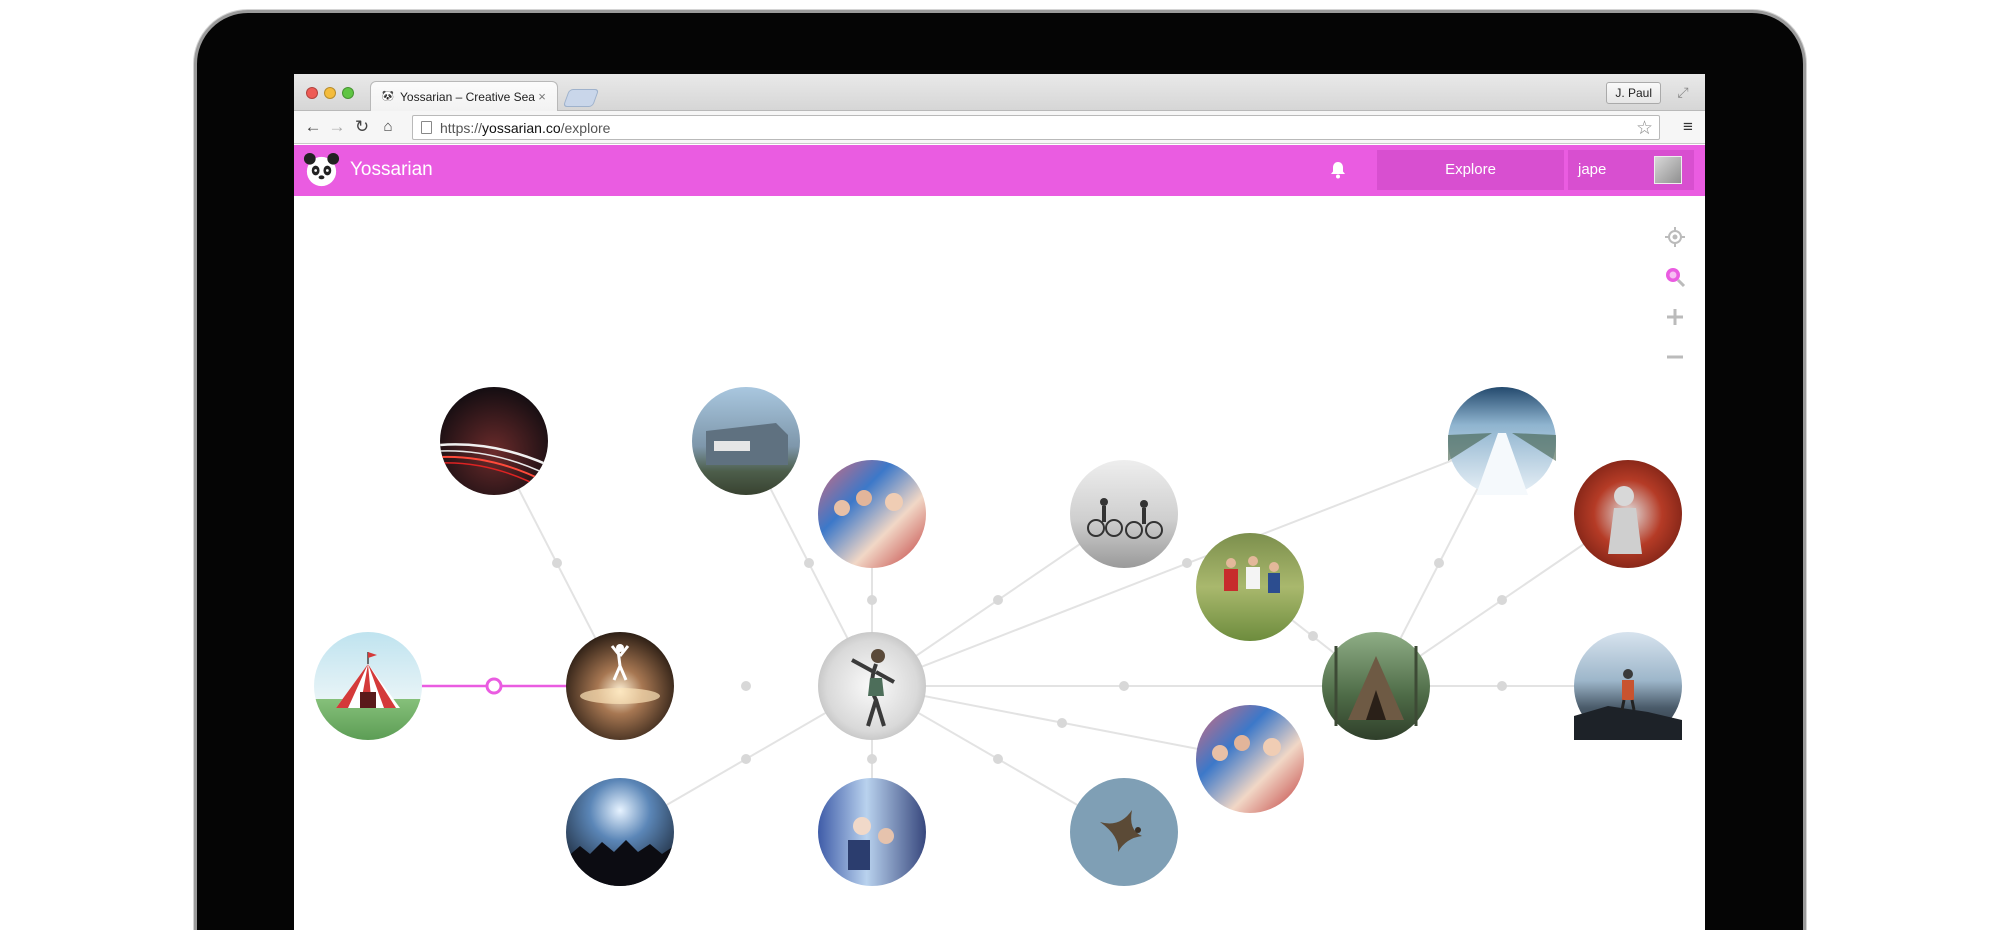 The width and height of the screenshot is (2000, 930). I want to click on app-header: Yossarian Explore jape, so click(999, 170).